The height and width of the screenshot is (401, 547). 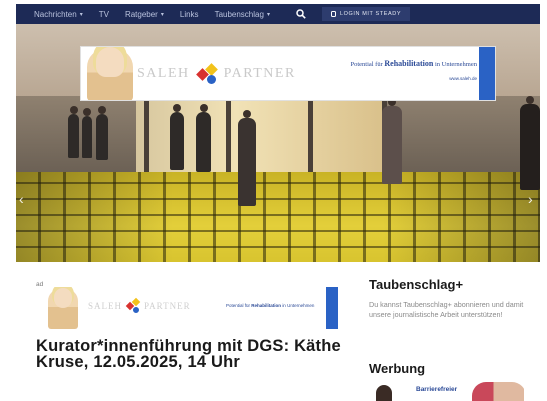 I want to click on nav-item-nachrichten: Nachrichten ▾, so click(x=53, y=14).